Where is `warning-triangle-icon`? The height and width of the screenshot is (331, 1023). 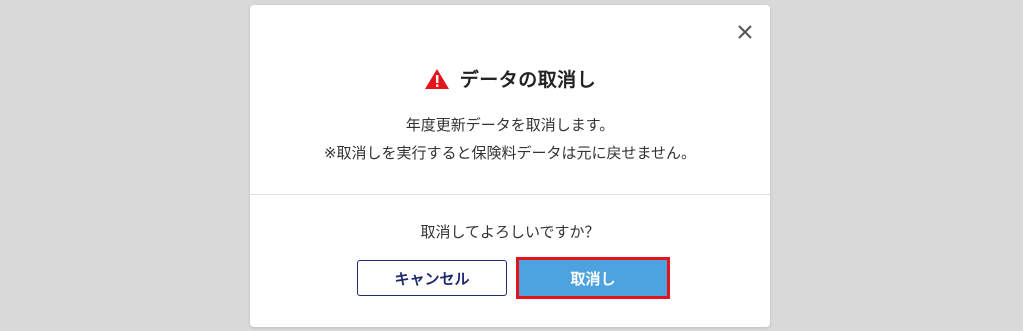
warning-triangle-icon is located at coordinates (436, 78).